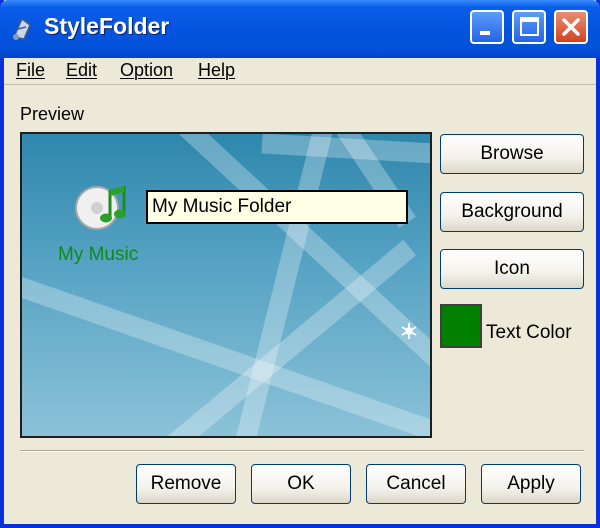  What do you see at coordinates (409, 331) in the screenshot?
I see `snowflake-icon` at bounding box center [409, 331].